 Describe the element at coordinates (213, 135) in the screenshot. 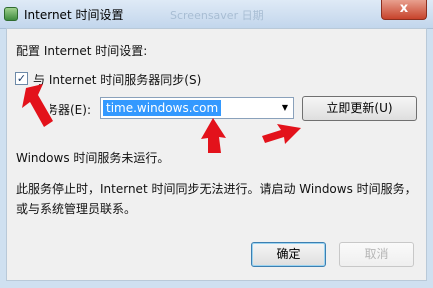

I see `arrow-to-server-field-icon` at that location.